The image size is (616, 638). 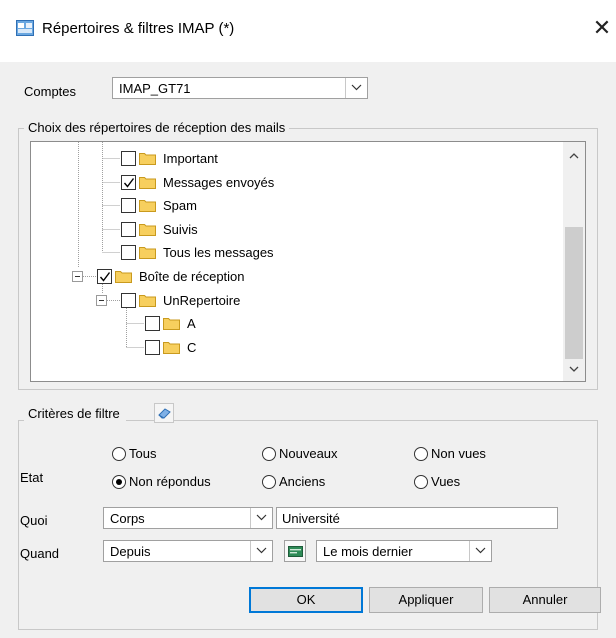 What do you see at coordinates (142, 453) in the screenshot?
I see `radio-label: Tous` at bounding box center [142, 453].